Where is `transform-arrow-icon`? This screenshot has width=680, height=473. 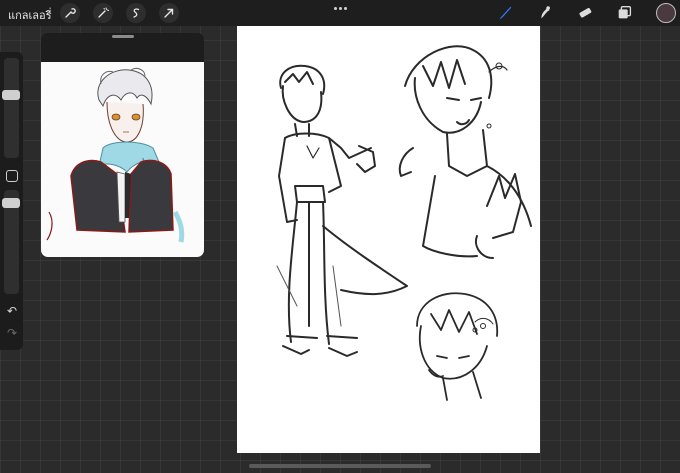
transform-arrow-icon is located at coordinates (169, 13).